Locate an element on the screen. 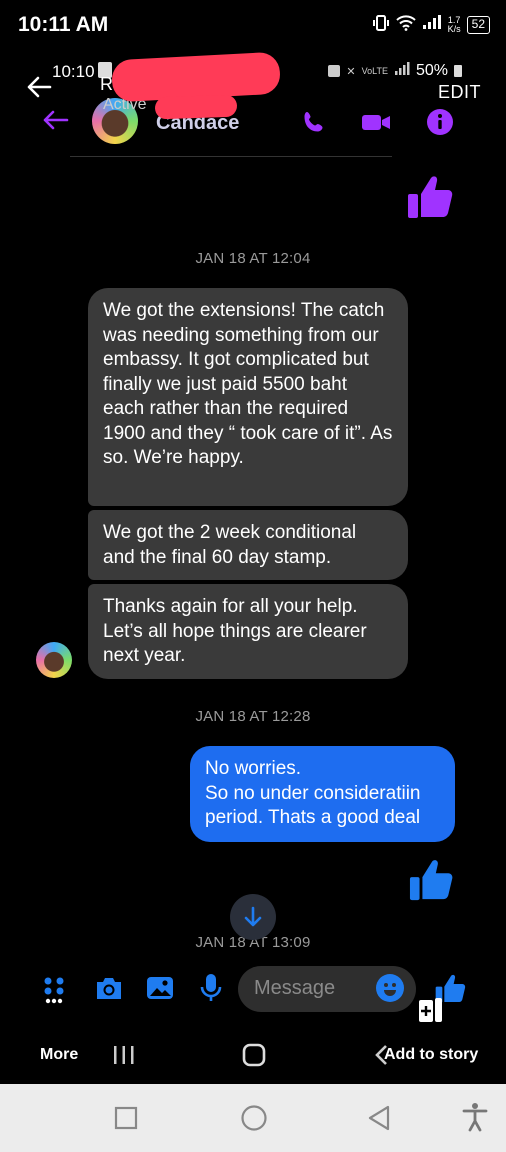 Image resolution: width=506 pixels, height=1152 pixels. status-icons: 1.7 K/s 52 is located at coordinates (431, 24).